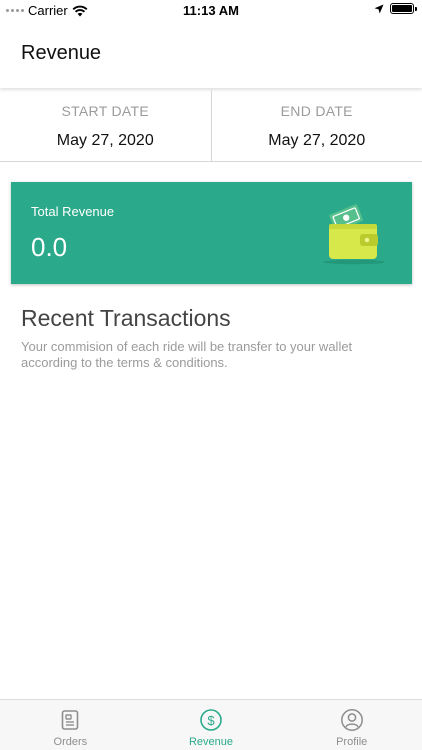 Image resolution: width=422 pixels, height=750 pixels. I want to click on battery-icon, so click(403, 8).